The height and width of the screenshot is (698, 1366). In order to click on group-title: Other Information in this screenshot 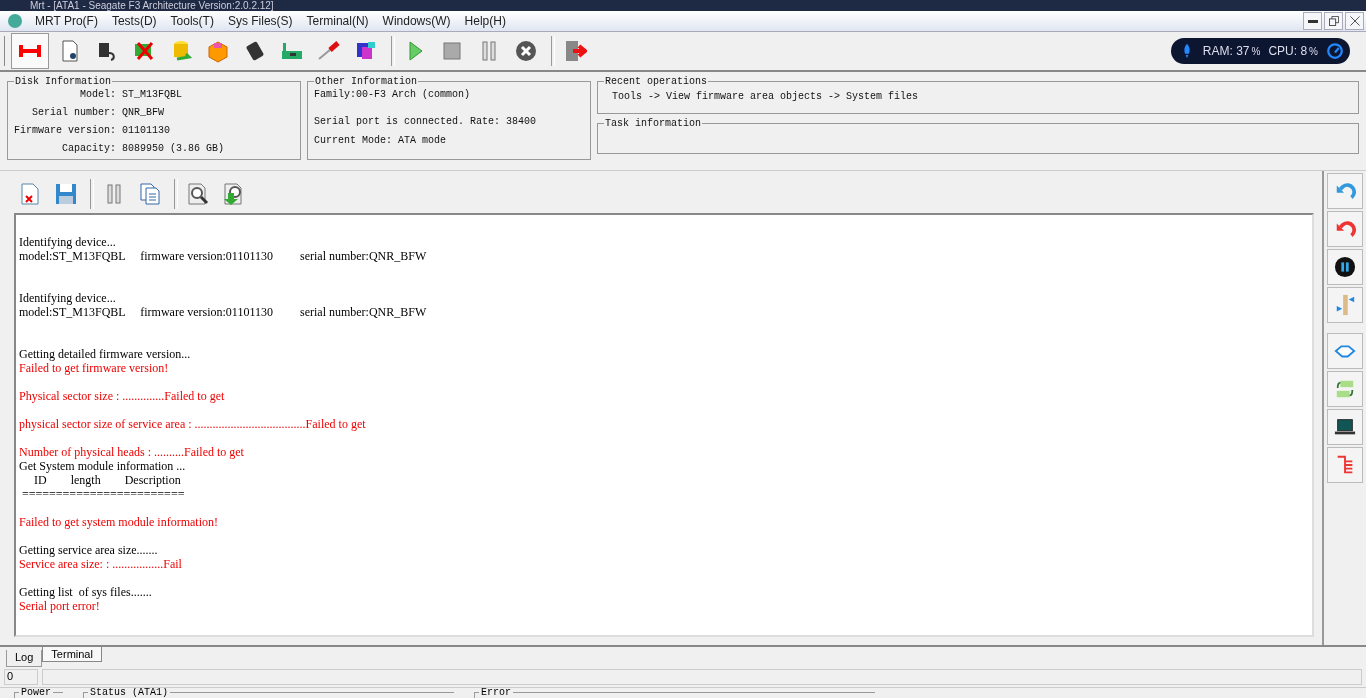, I will do `click(366, 81)`.